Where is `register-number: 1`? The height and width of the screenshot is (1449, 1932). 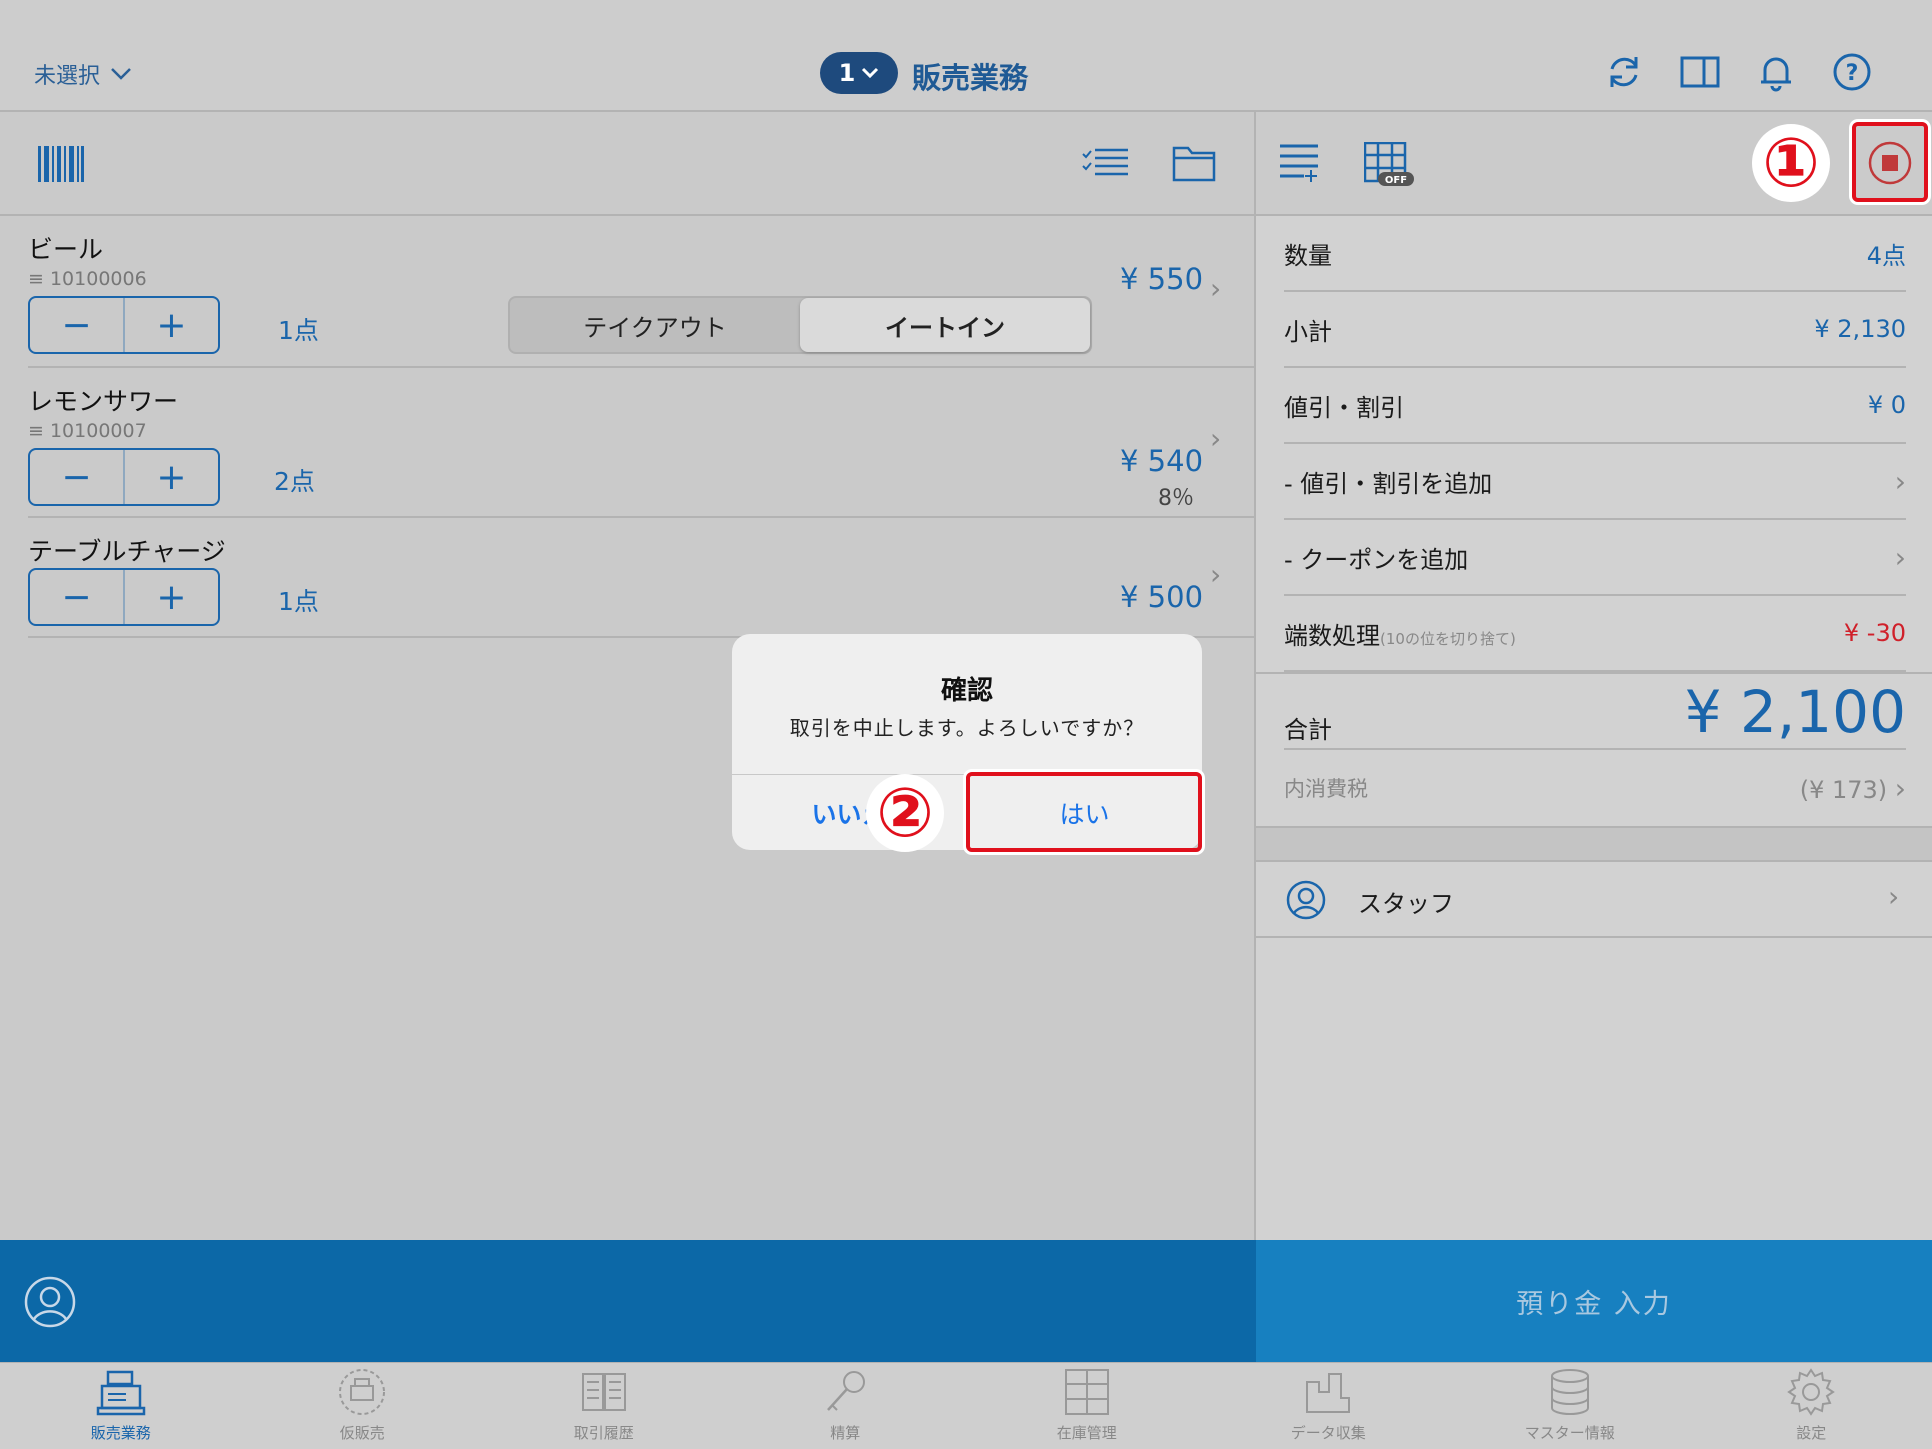 register-number: 1 is located at coordinates (847, 73).